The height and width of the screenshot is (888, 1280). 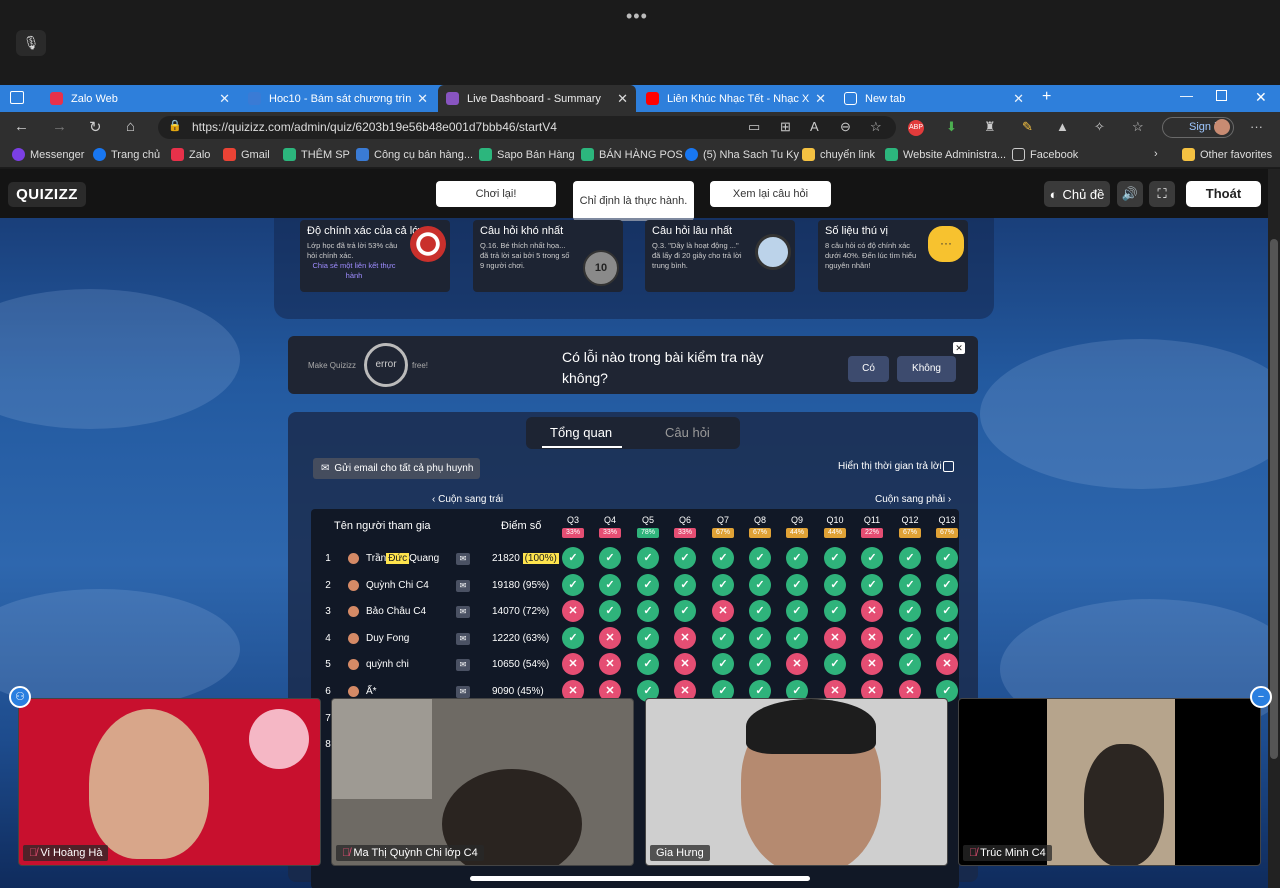 I want to click on back-icon: ←, so click(x=21, y=126).